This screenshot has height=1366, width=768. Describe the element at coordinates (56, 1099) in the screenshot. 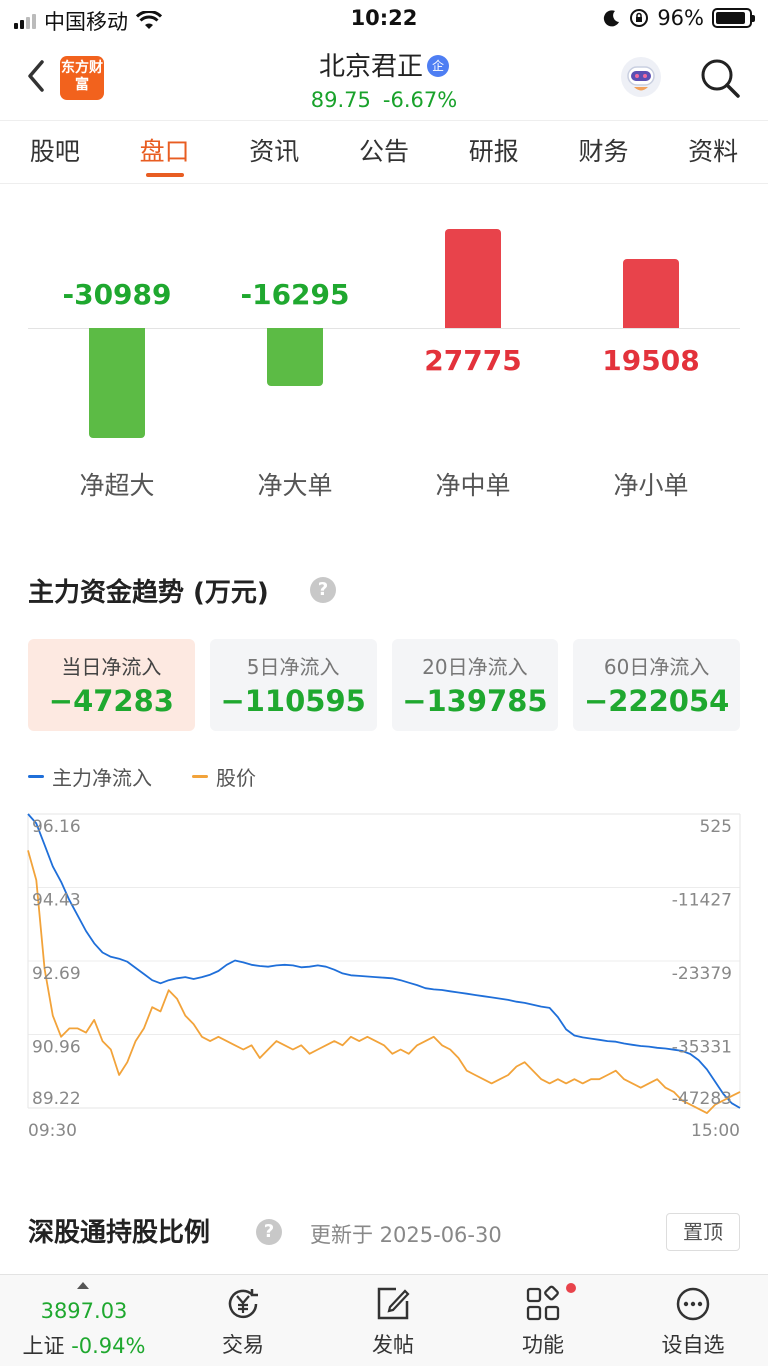

I see `y-left-tick-label: 89.22` at that location.